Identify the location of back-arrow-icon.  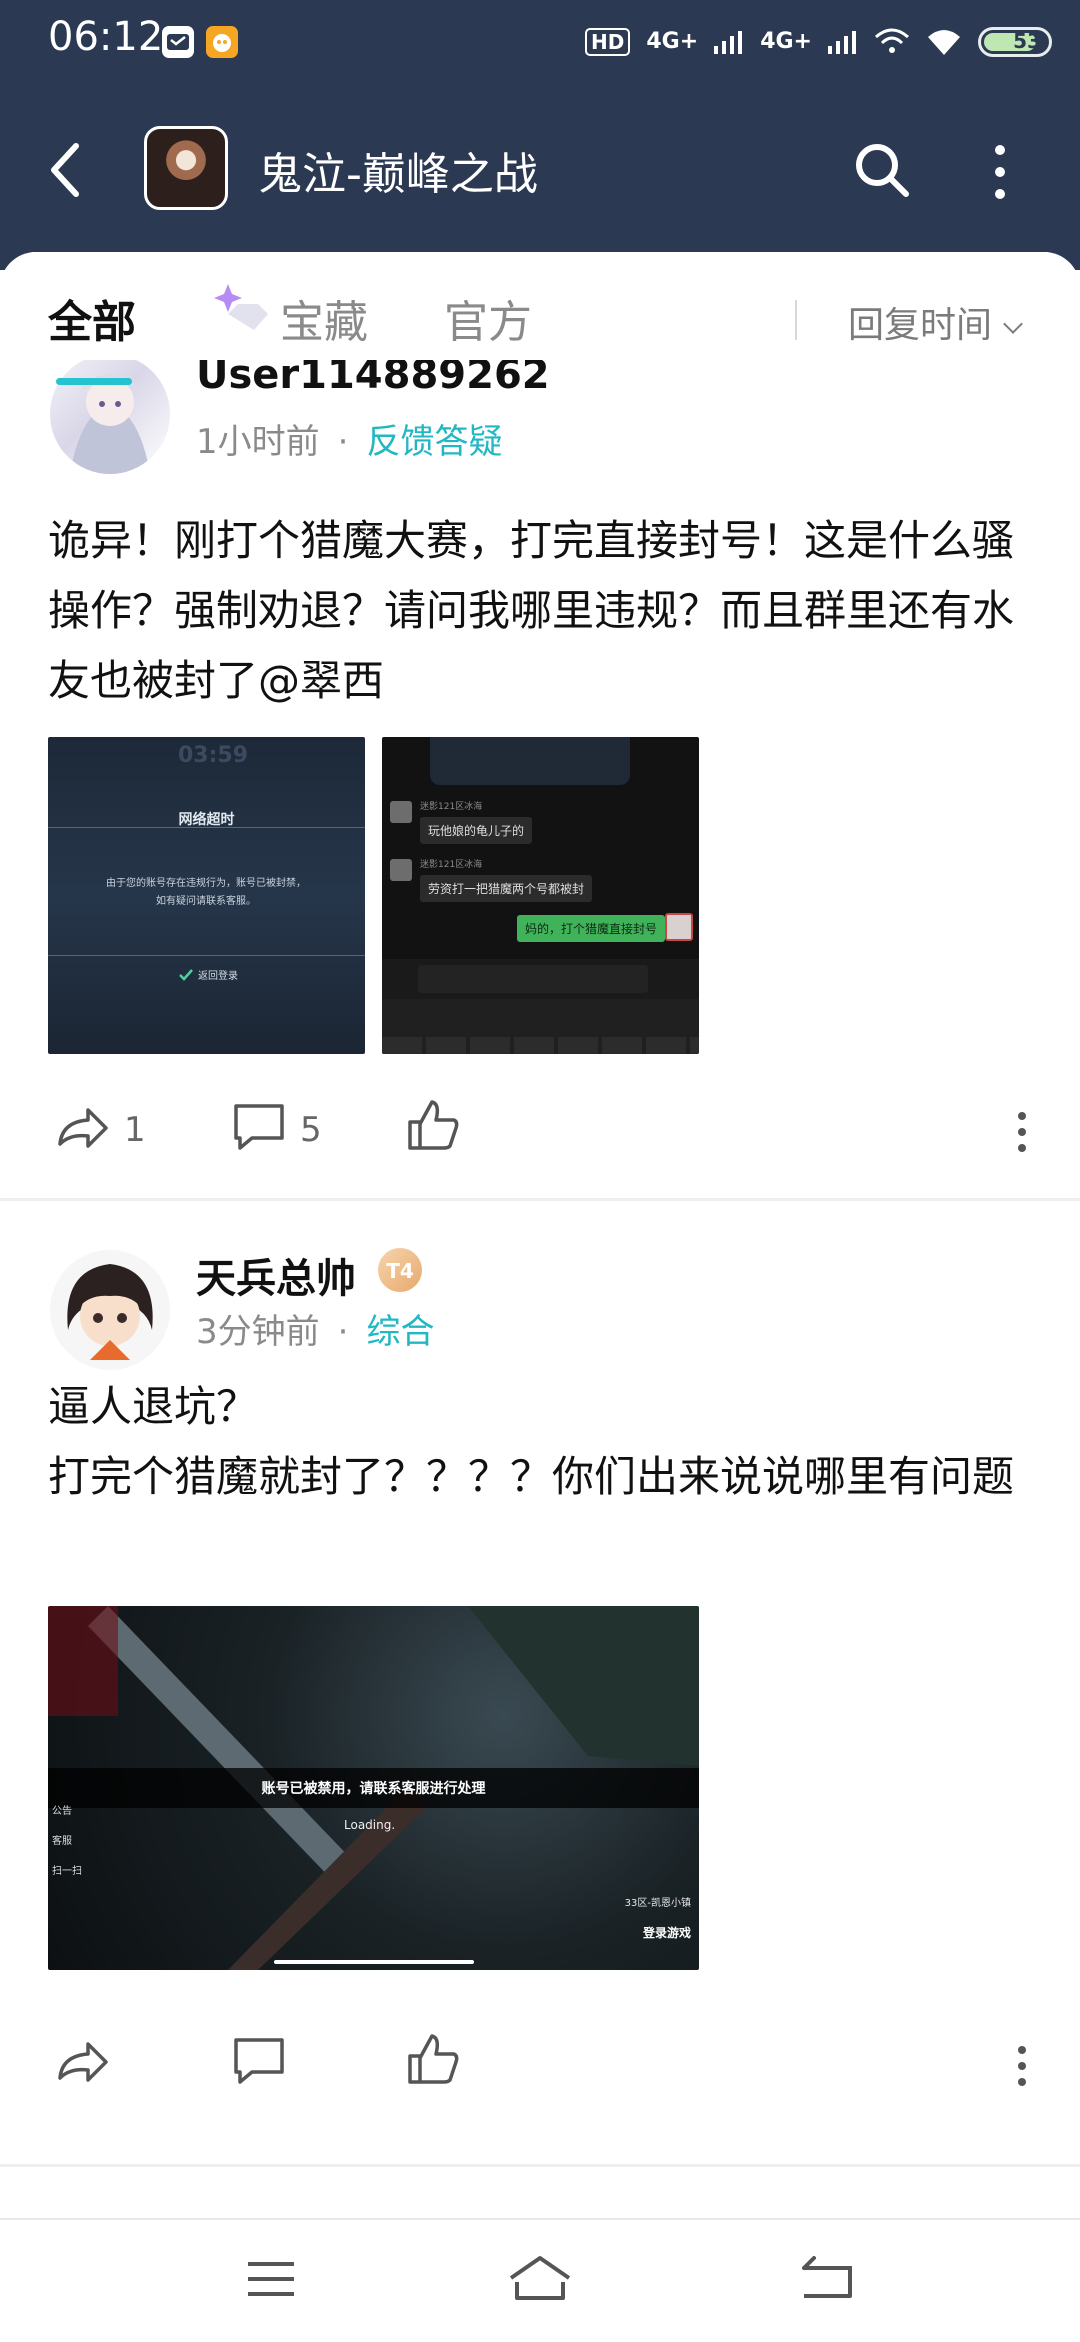
(66, 170).